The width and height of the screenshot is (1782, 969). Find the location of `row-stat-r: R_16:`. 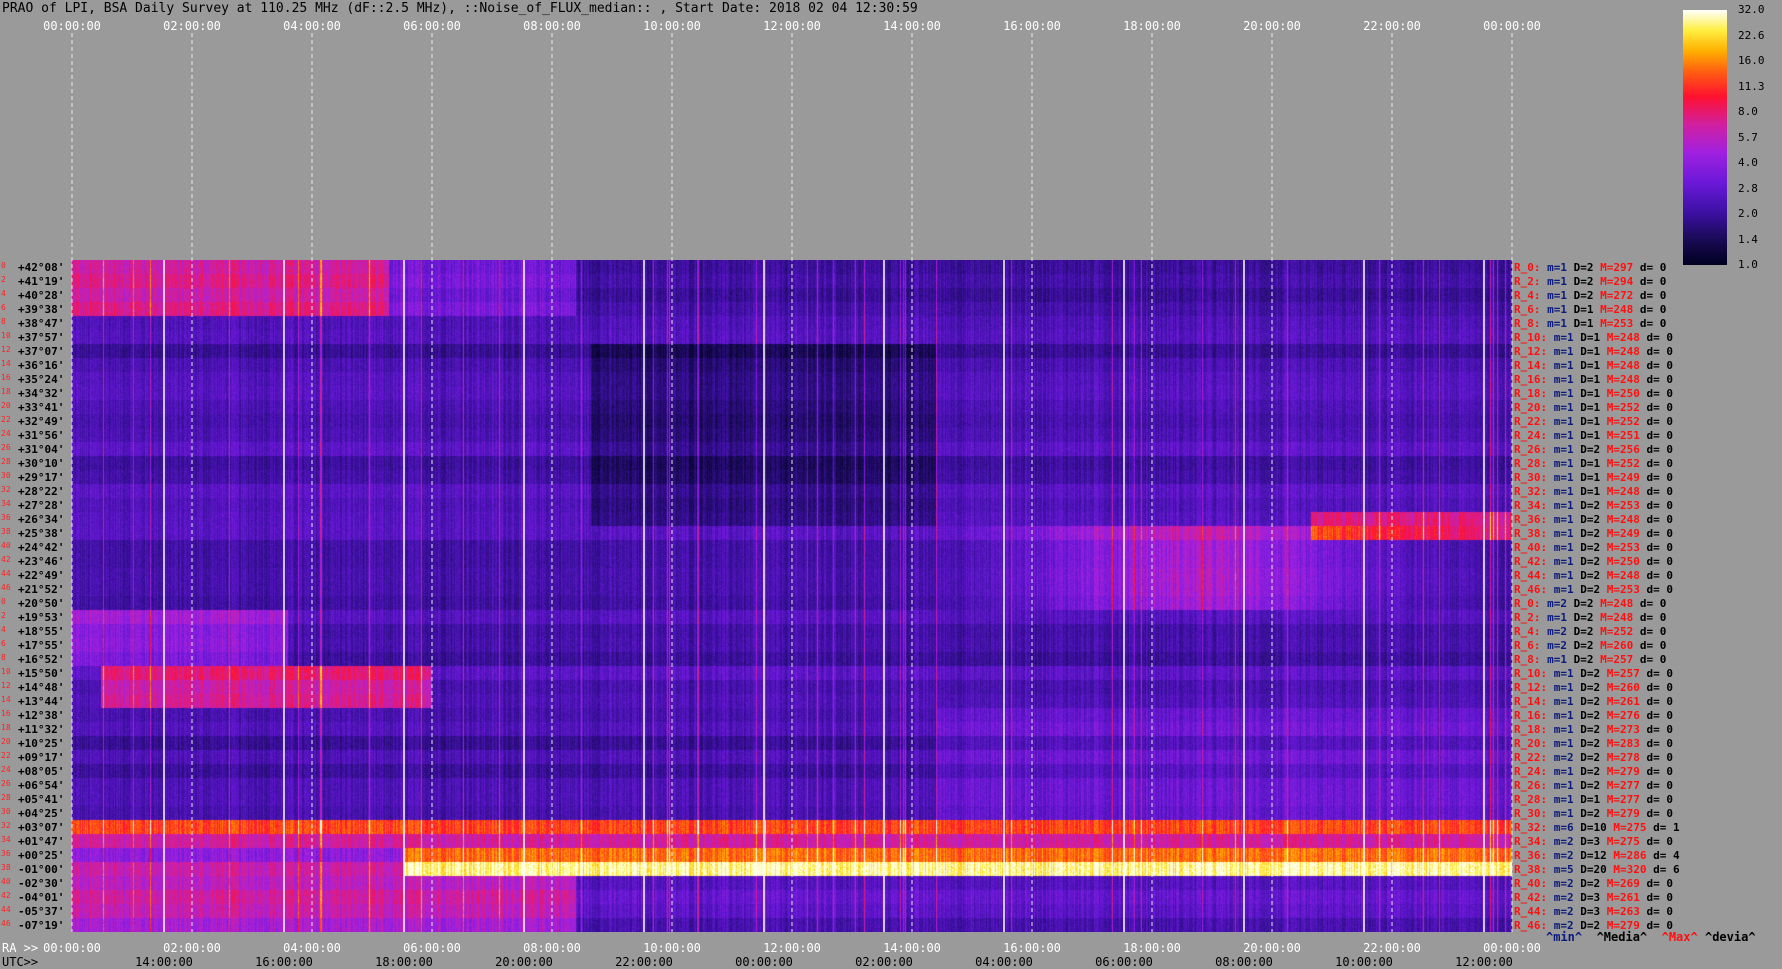

row-stat-r: R_16: is located at coordinates (1531, 379).